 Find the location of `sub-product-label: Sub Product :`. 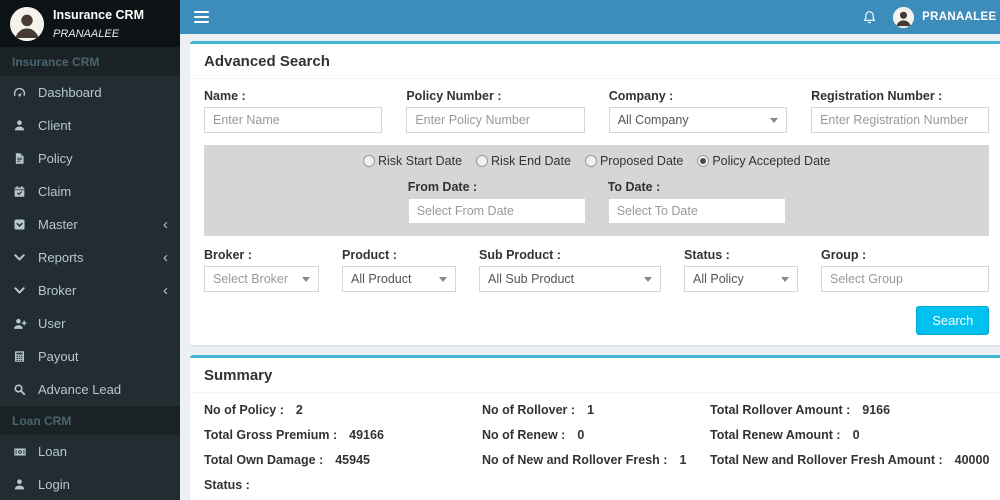

sub-product-label: Sub Product : is located at coordinates (520, 255).